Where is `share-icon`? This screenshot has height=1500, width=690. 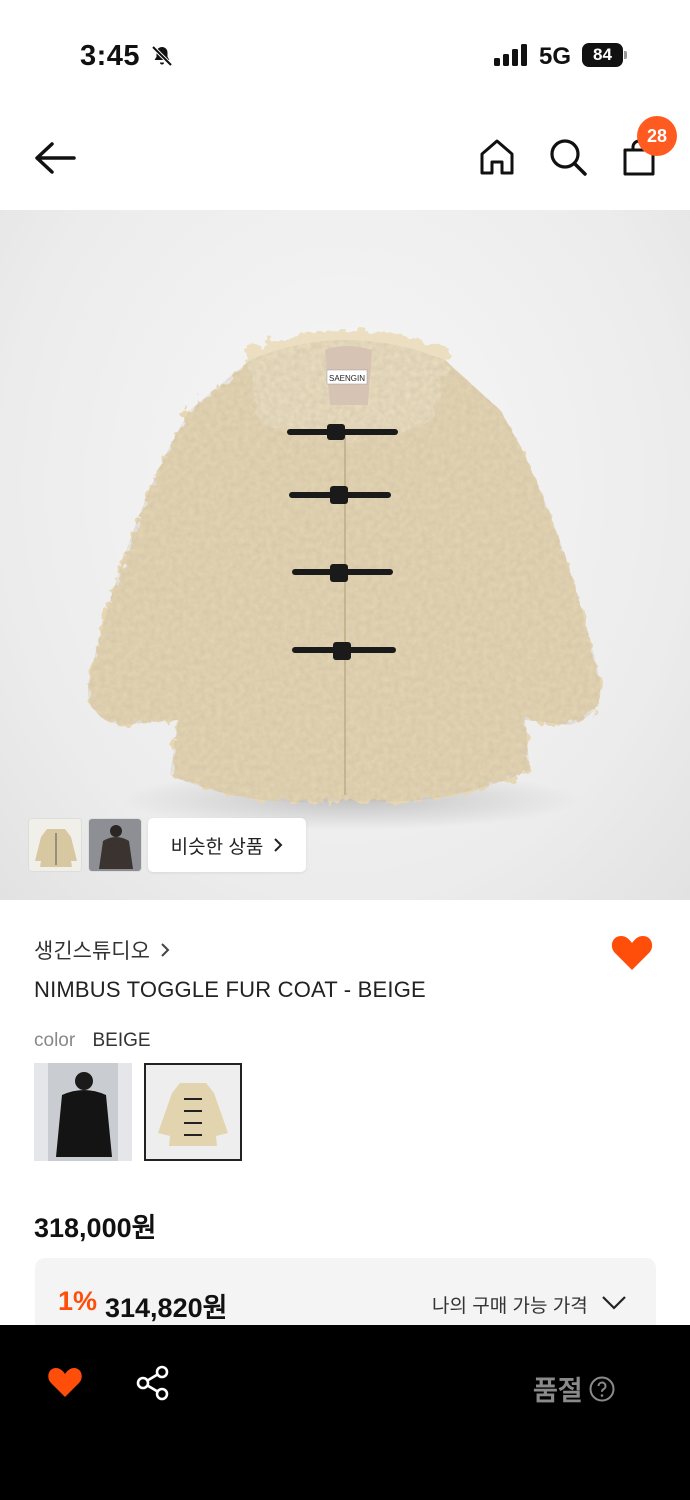 share-icon is located at coordinates (153, 1383).